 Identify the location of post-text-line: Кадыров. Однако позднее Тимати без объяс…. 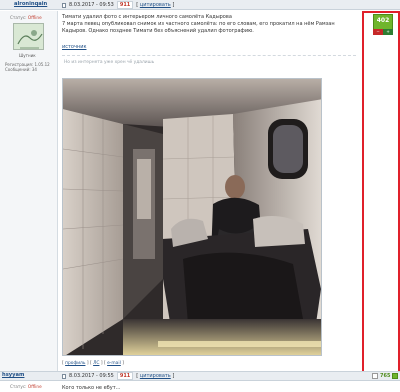
(158, 31).